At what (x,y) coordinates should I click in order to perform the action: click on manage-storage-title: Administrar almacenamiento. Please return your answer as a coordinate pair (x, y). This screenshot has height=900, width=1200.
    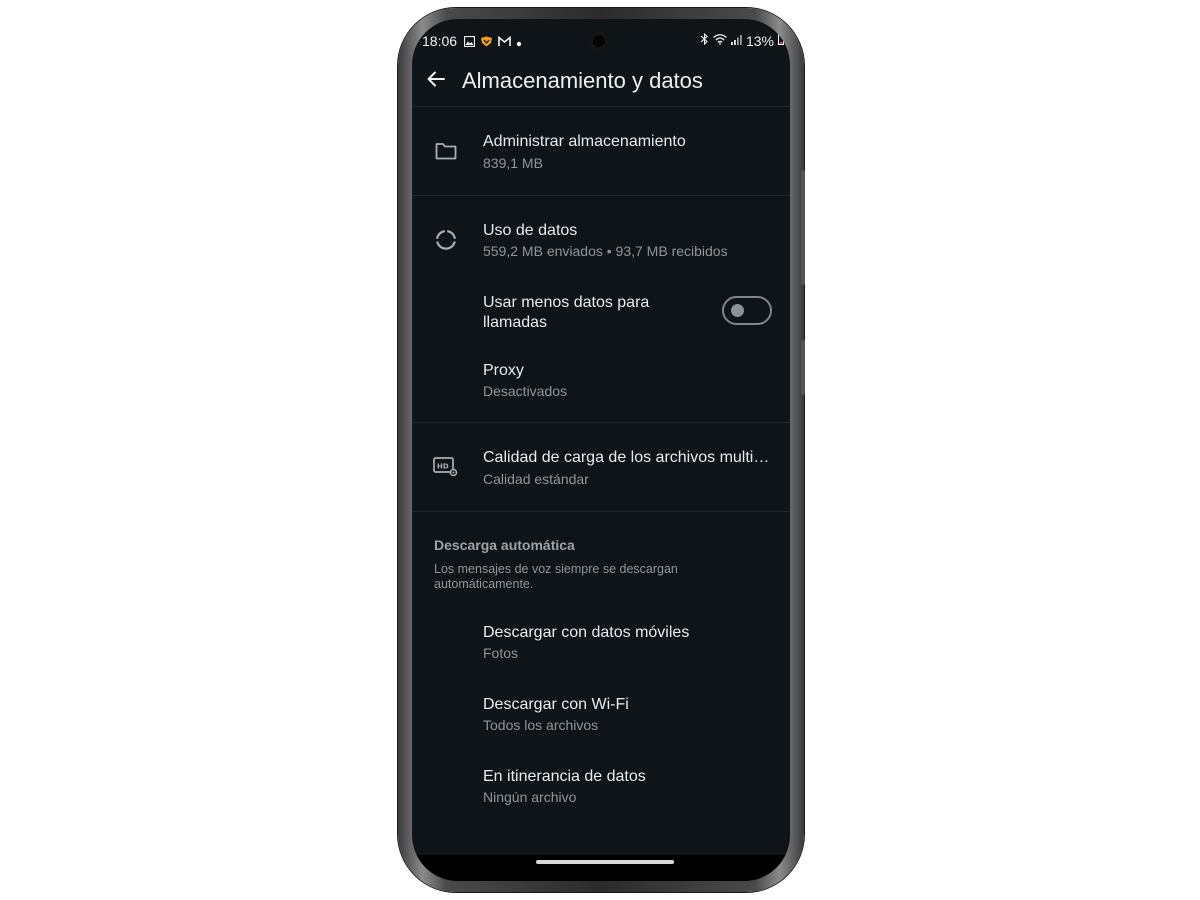
    Looking at the image, I should click on (584, 141).